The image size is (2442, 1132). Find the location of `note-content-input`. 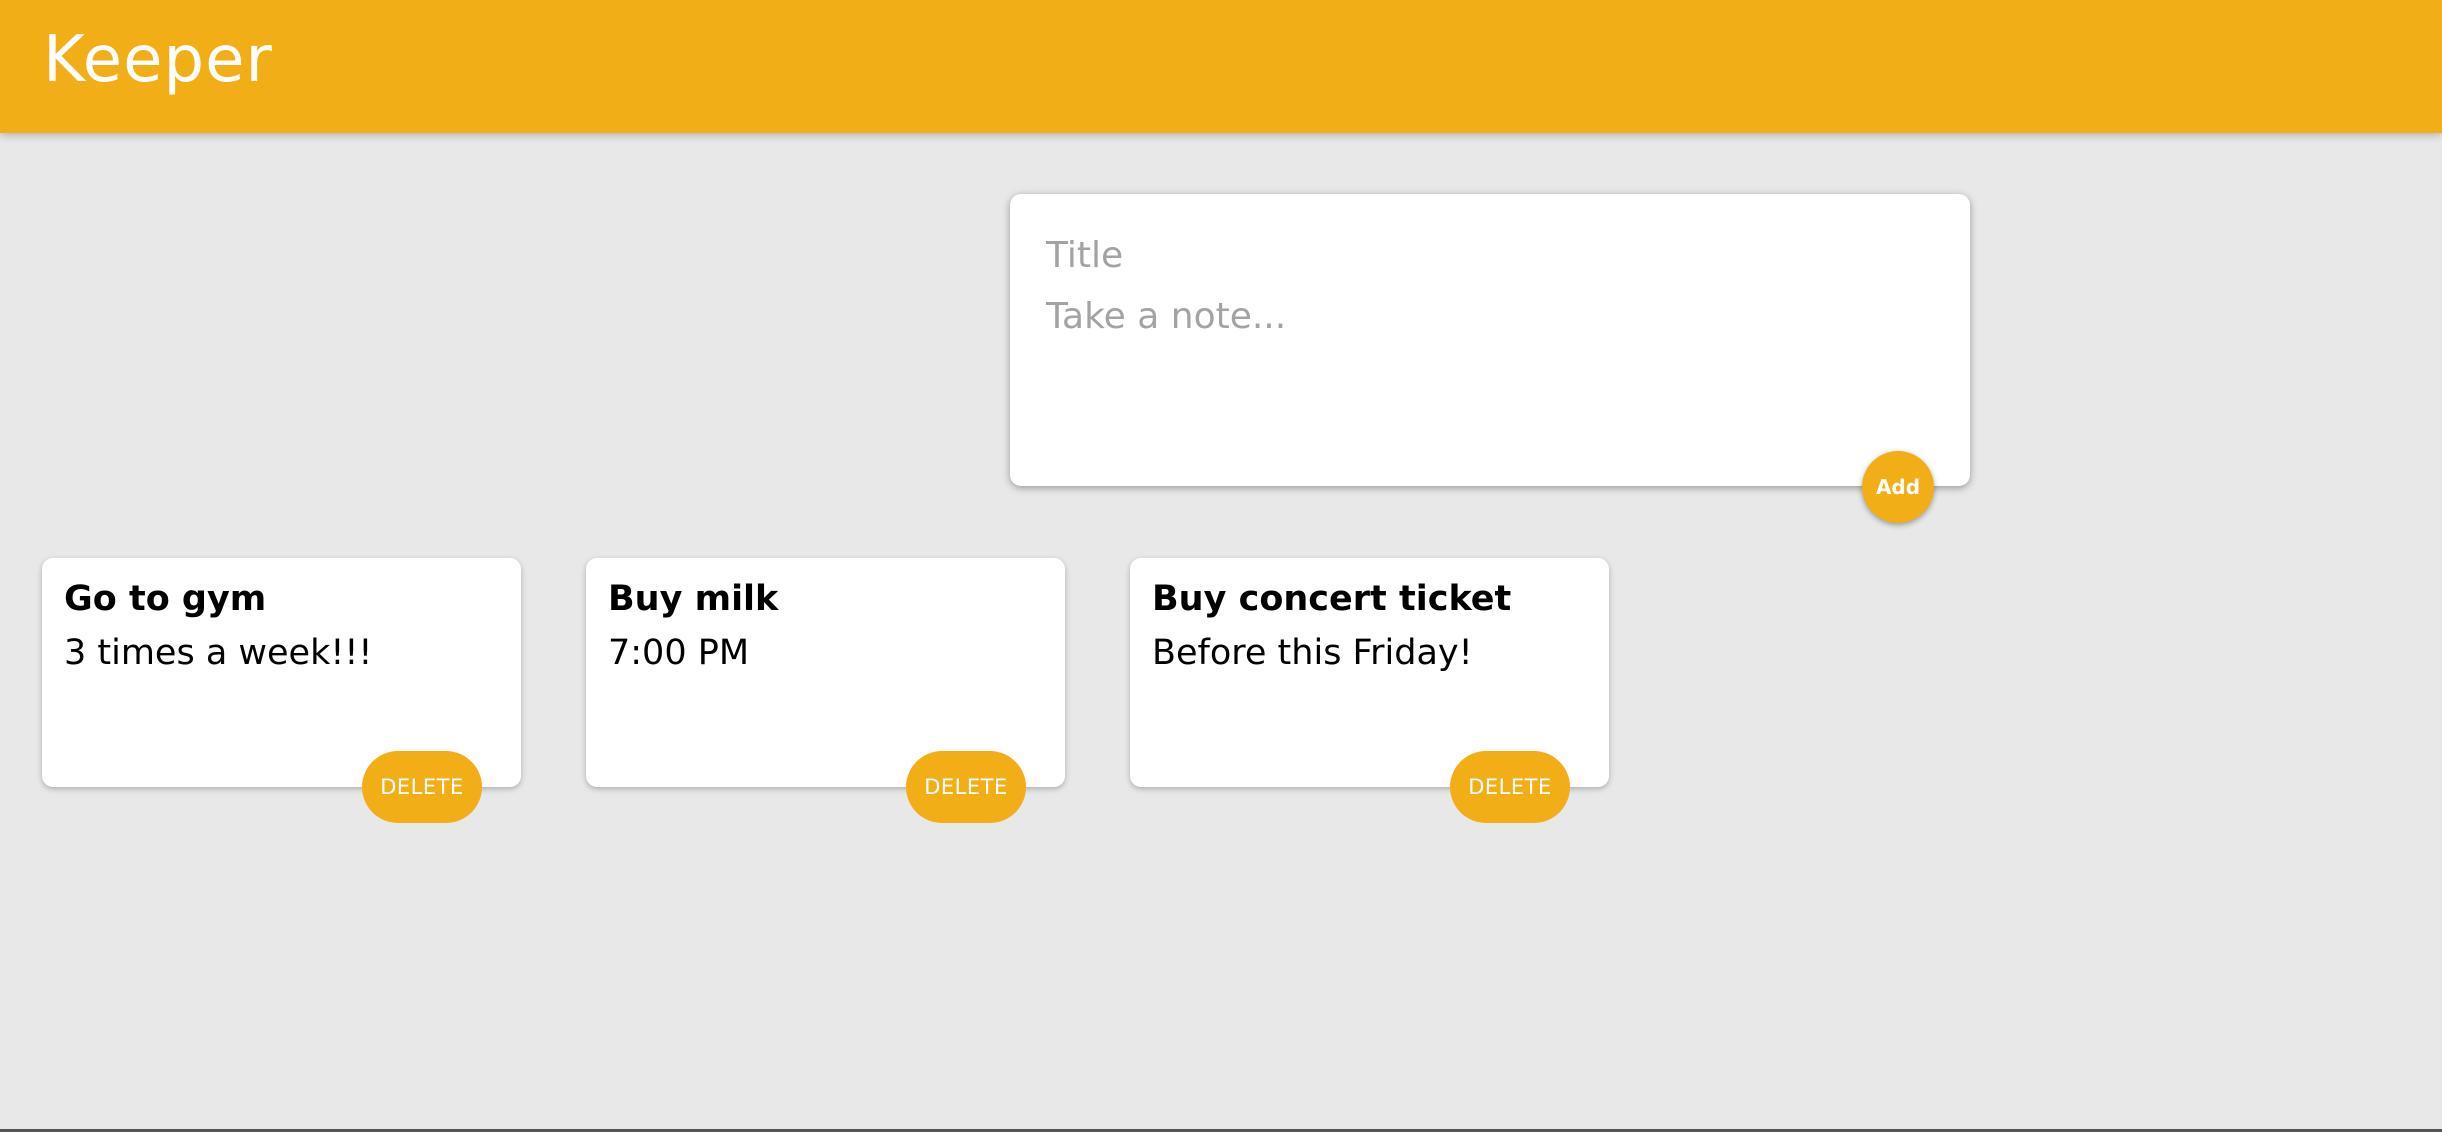

note-content-input is located at coordinates (1486, 369).